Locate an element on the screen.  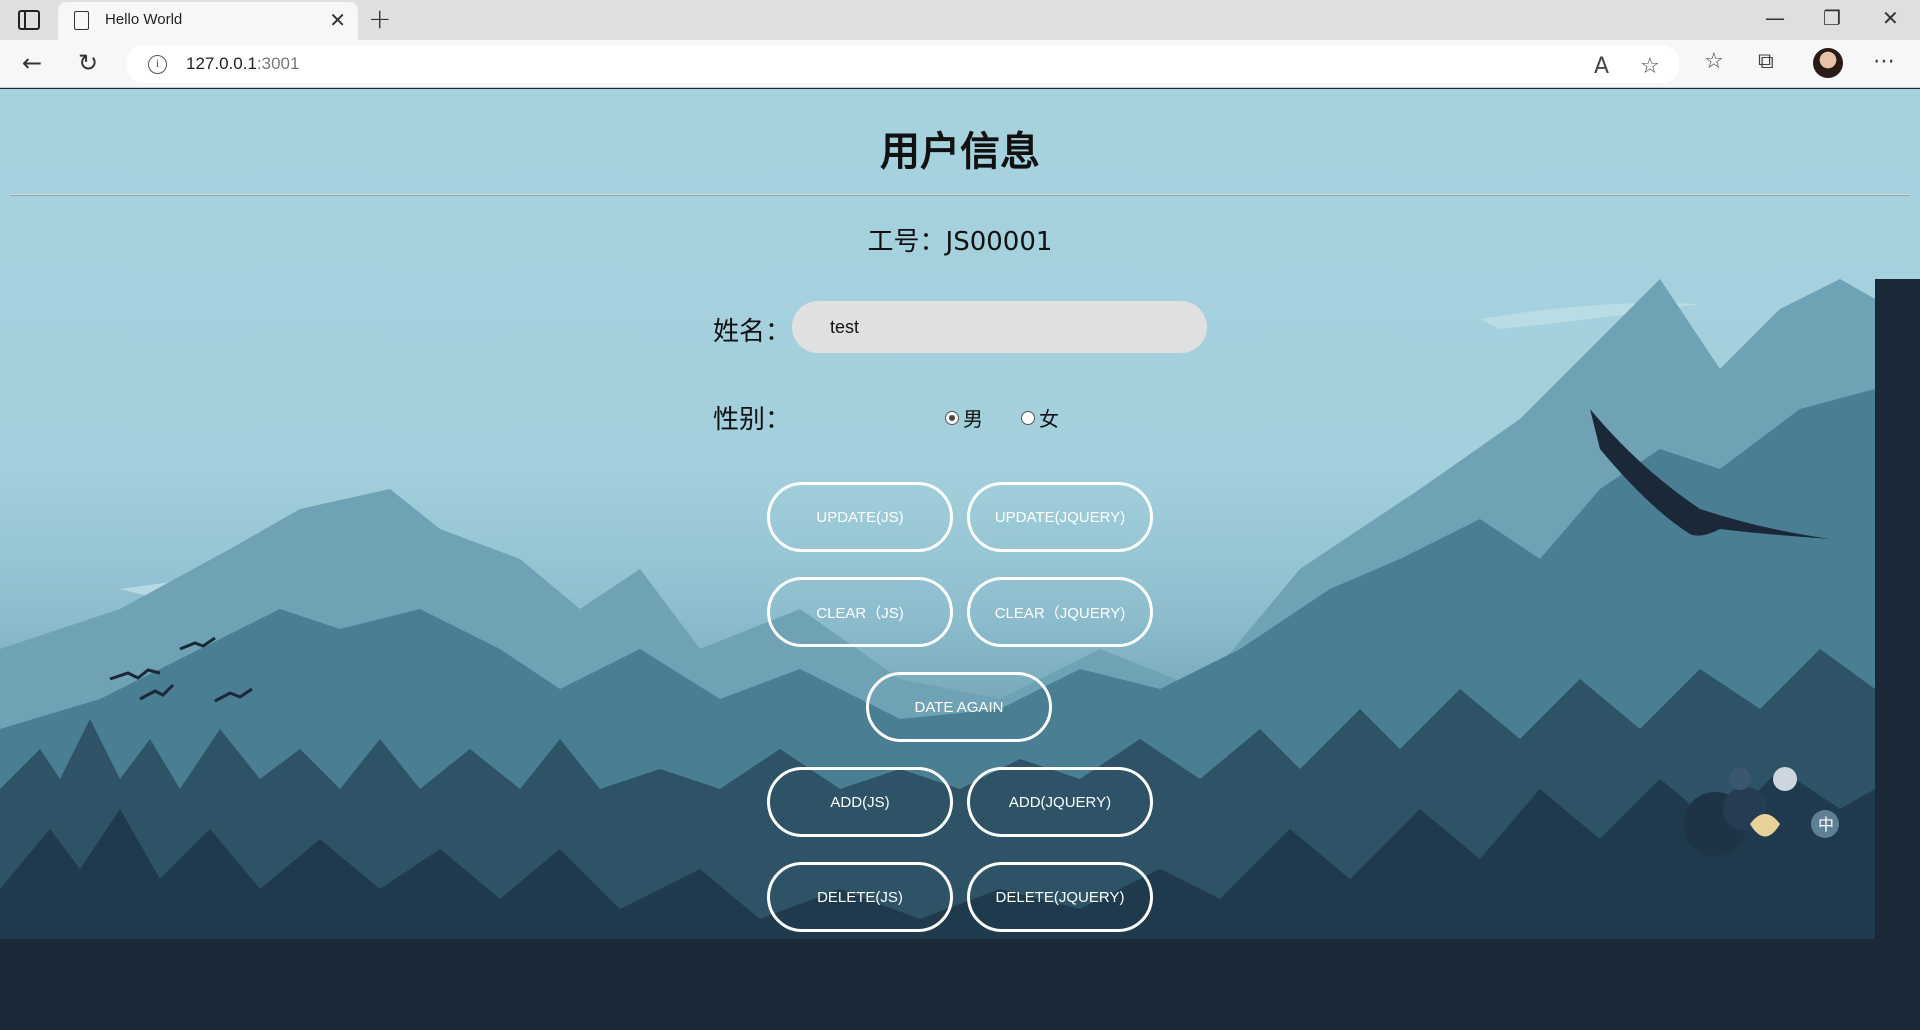
restore-button: ❐ is located at coordinates (1832, 18).